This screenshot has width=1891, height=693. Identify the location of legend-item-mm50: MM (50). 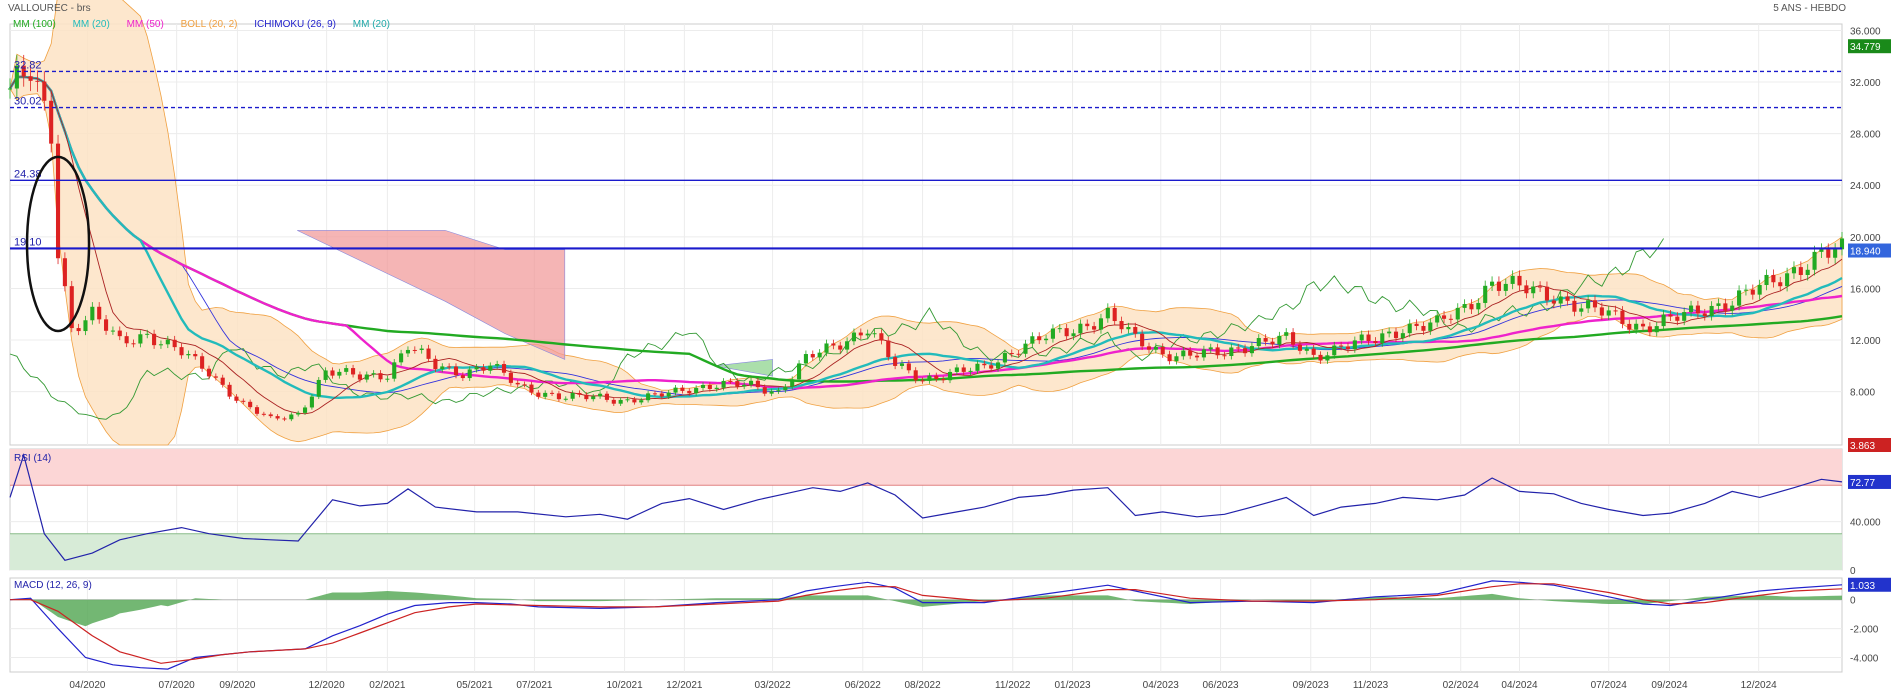
(145, 24).